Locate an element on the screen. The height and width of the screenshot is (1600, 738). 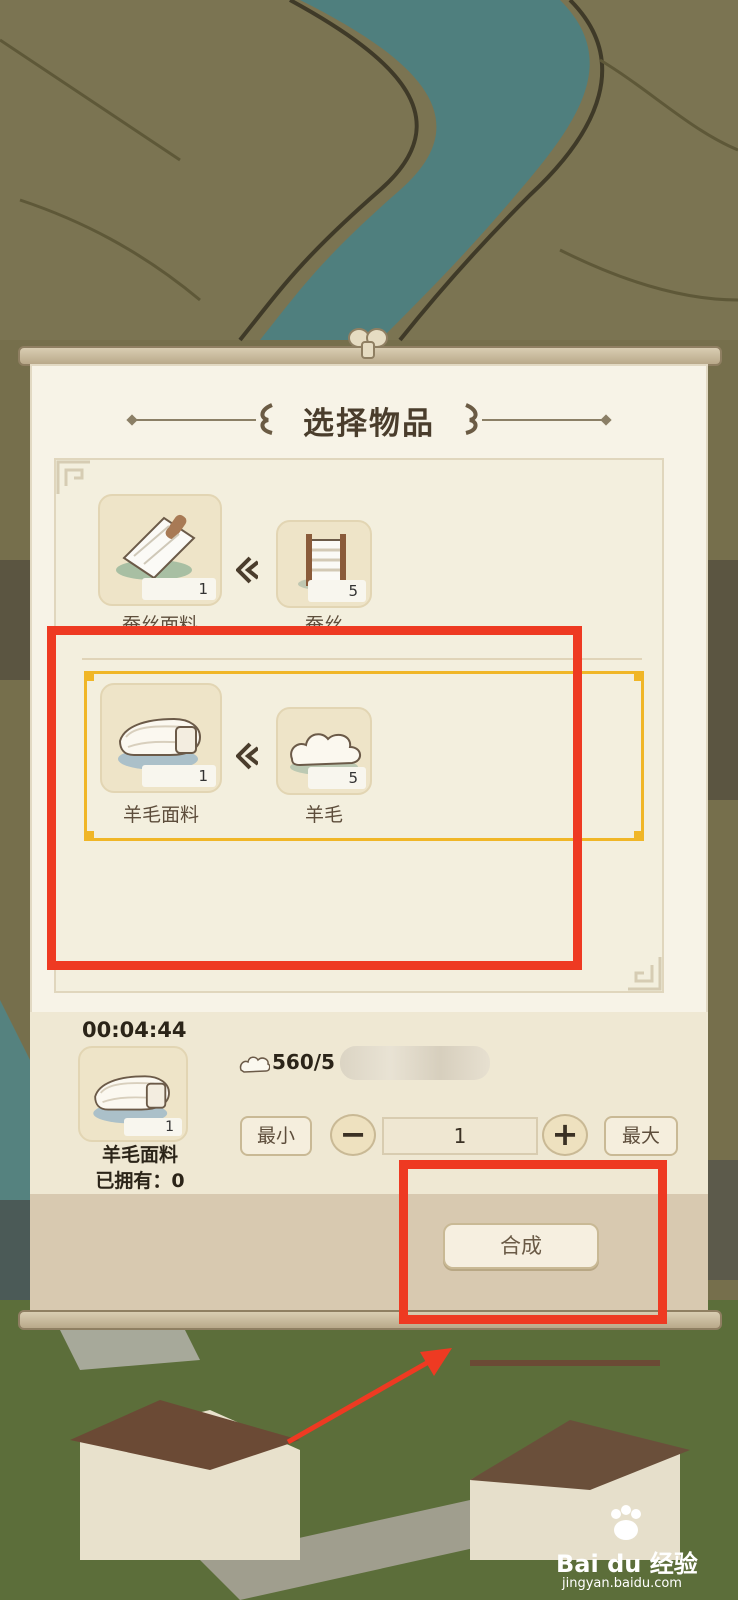
silk-fabric-icon is located at coordinates (156, 547).